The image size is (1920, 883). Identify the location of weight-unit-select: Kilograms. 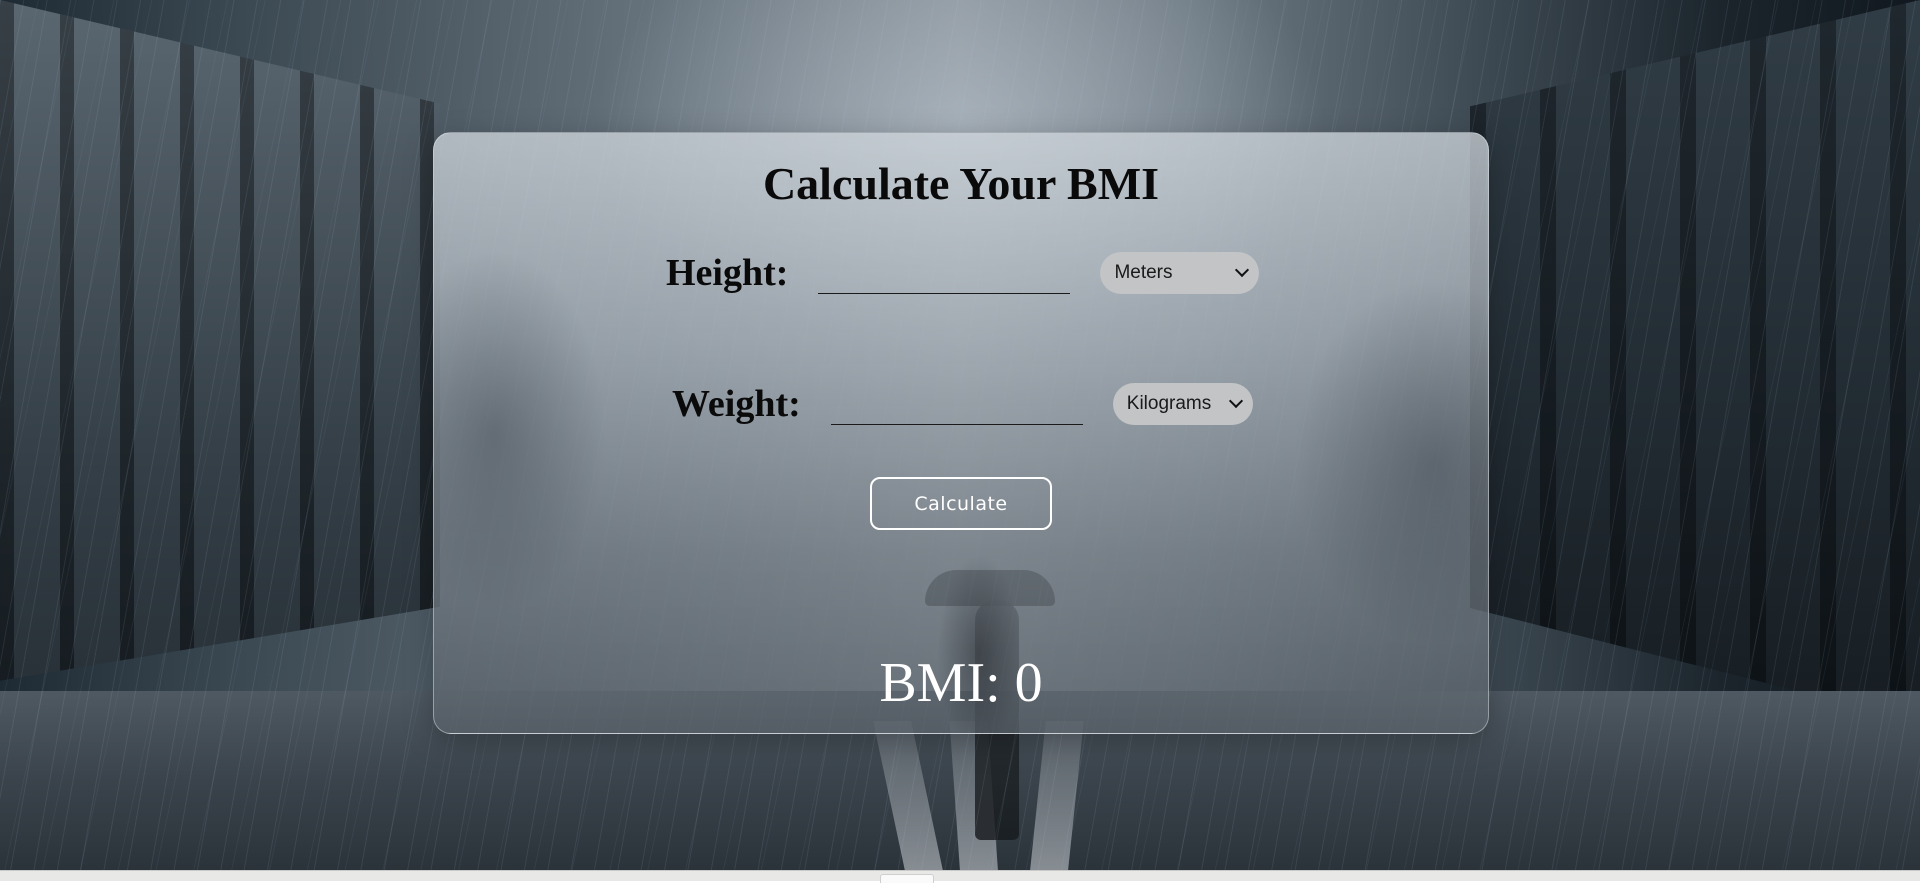
(1183, 404).